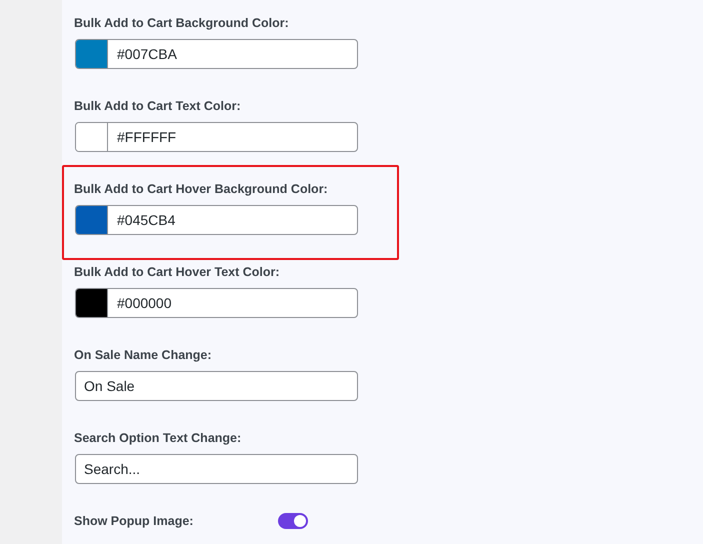 The width and height of the screenshot is (703, 544). Describe the element at coordinates (216, 220) in the screenshot. I see `color-field: #045CB4` at that location.